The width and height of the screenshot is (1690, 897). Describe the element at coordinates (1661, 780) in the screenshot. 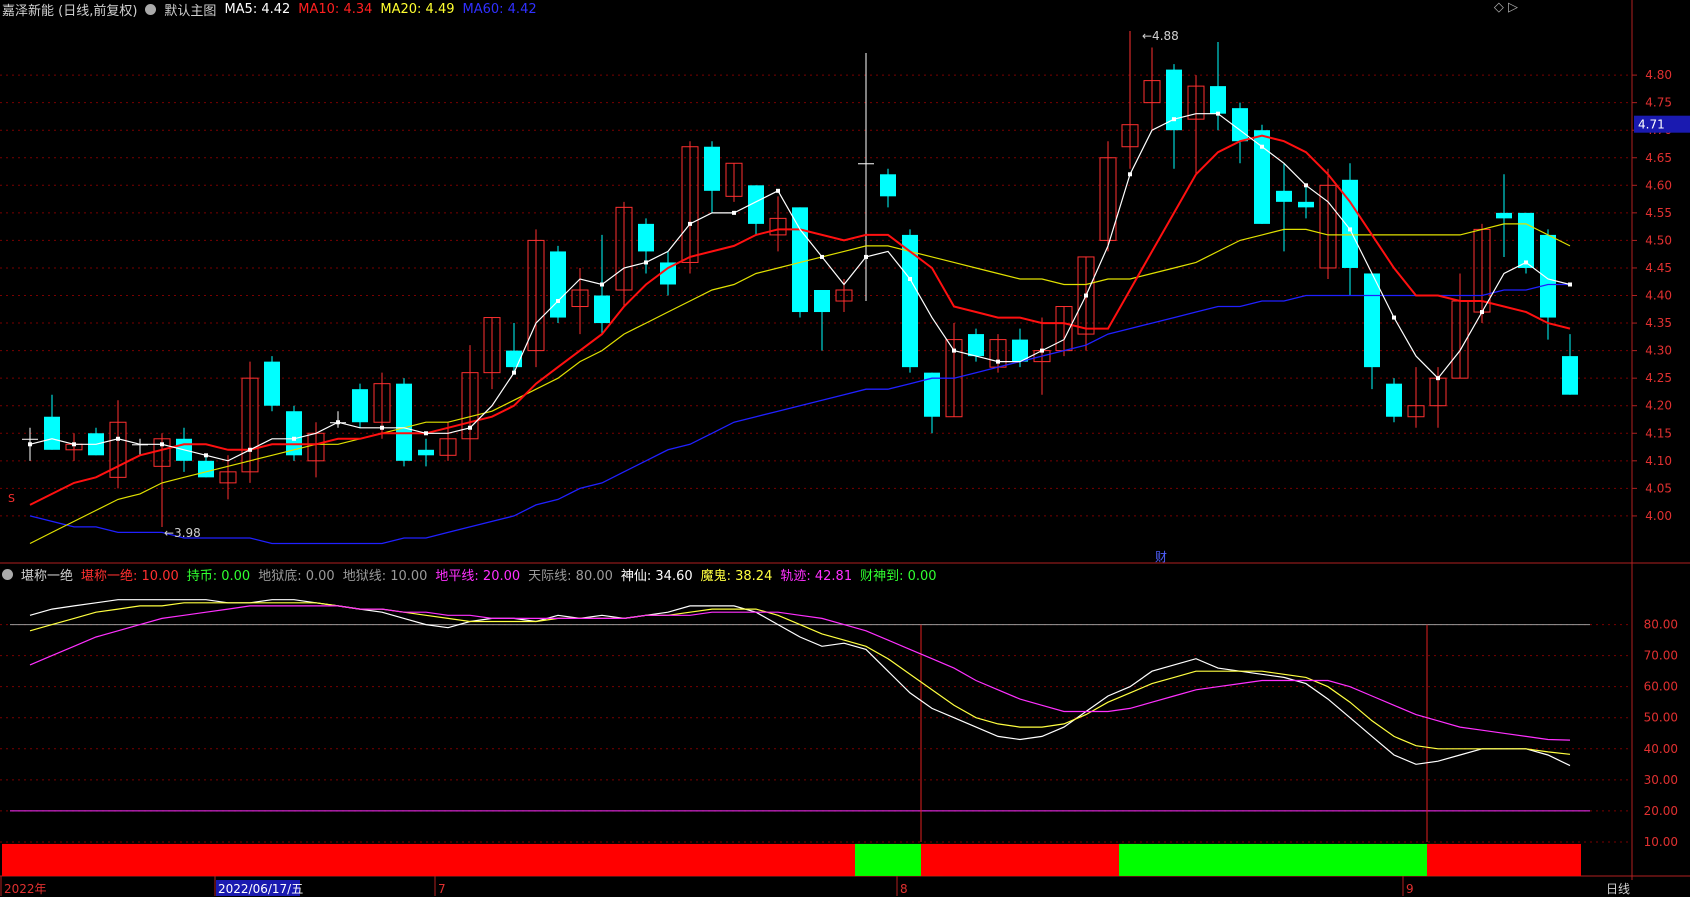

I see `indicator-tick-label: 30.00` at that location.